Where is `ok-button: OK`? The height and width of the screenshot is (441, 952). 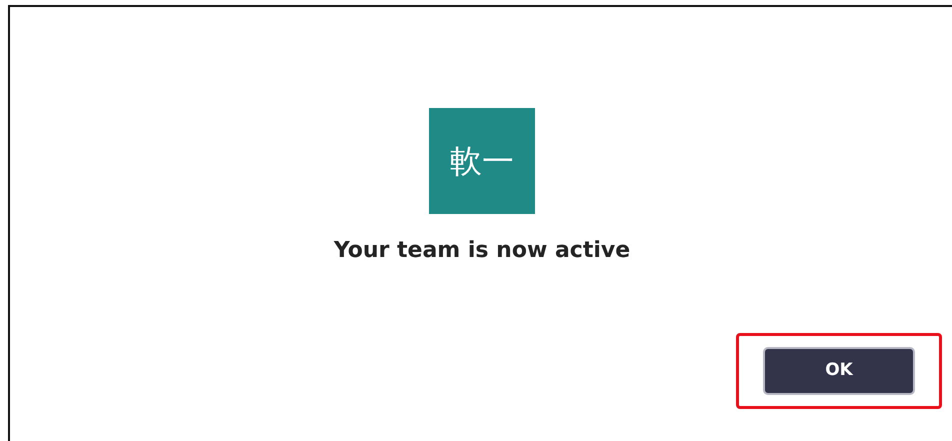 ok-button: OK is located at coordinates (839, 371).